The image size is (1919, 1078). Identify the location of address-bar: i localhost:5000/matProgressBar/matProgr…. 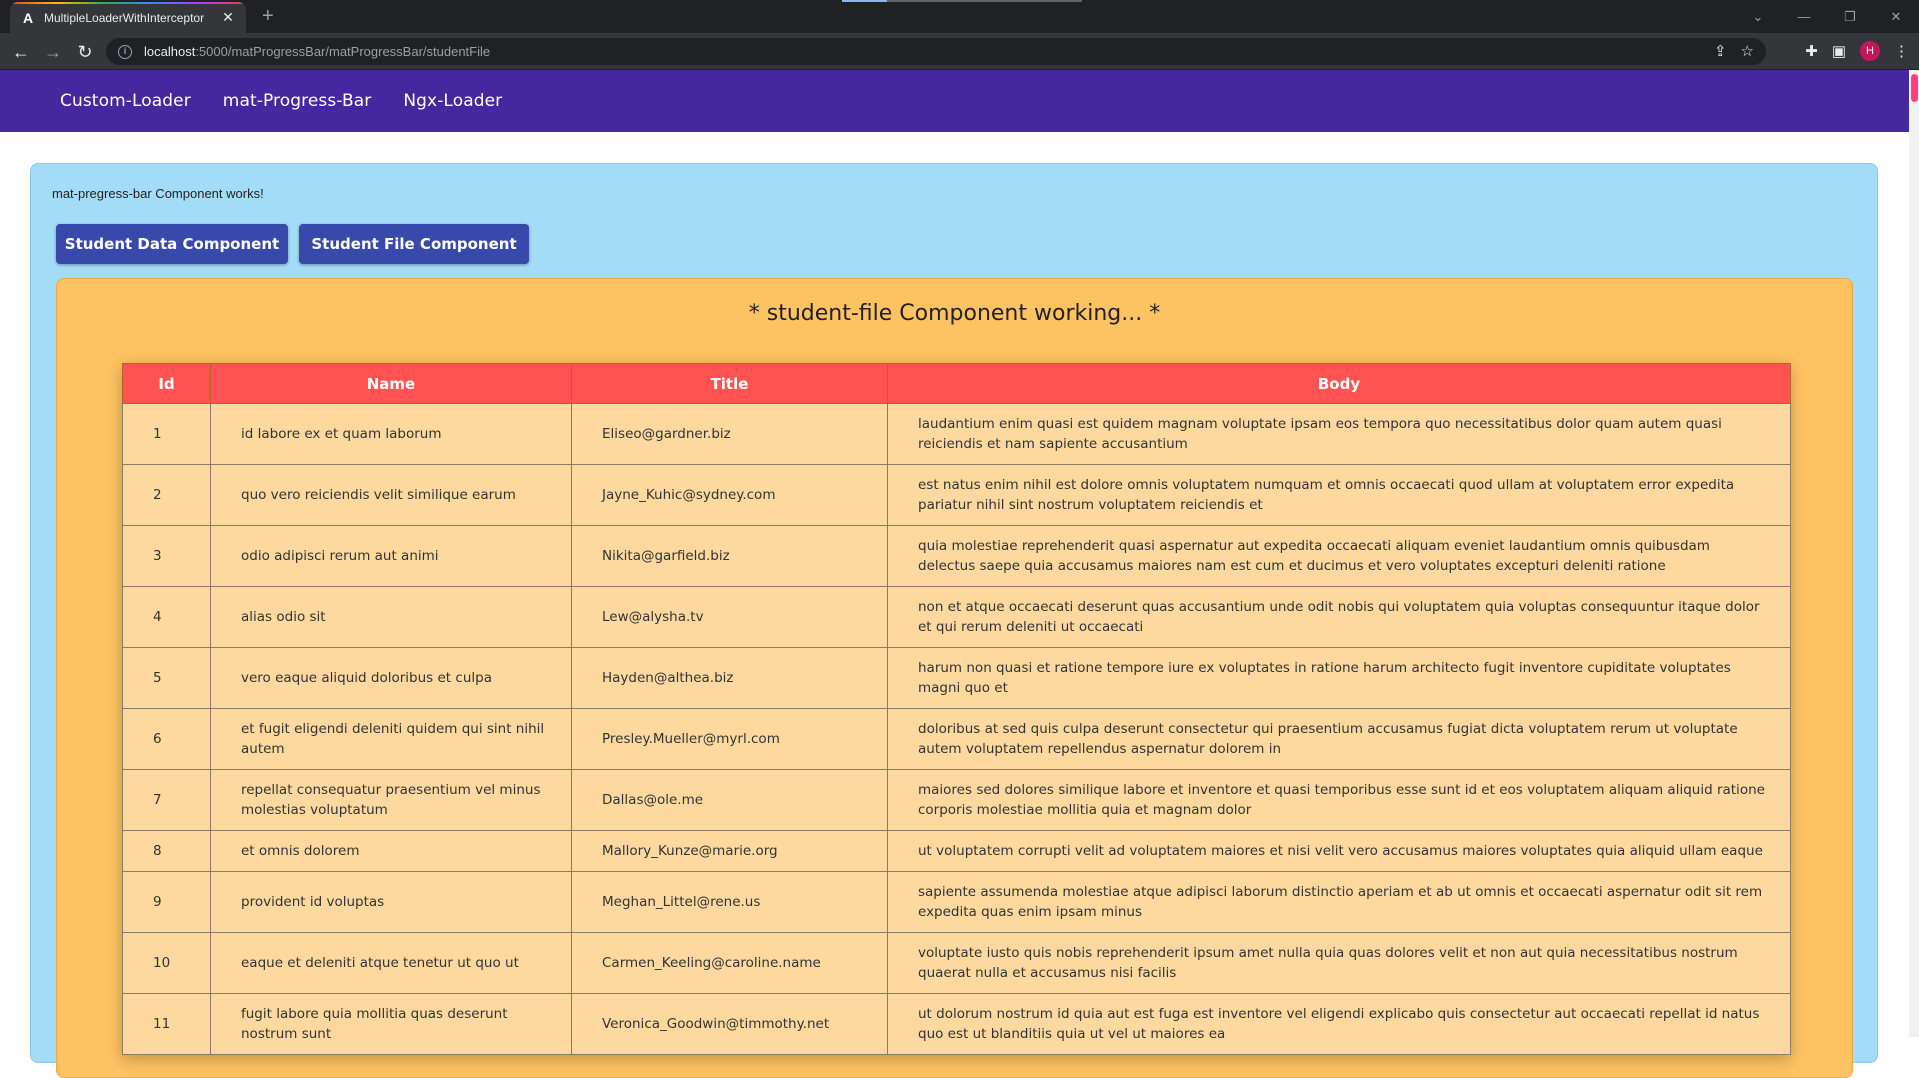
(936, 51).